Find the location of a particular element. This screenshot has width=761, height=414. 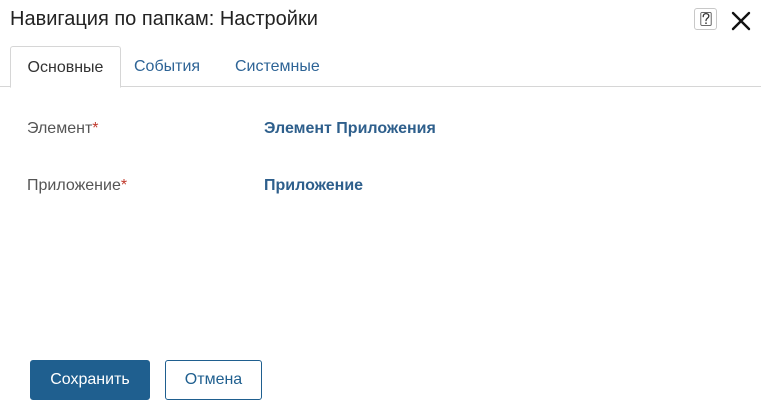

close-button is located at coordinates (741, 21).